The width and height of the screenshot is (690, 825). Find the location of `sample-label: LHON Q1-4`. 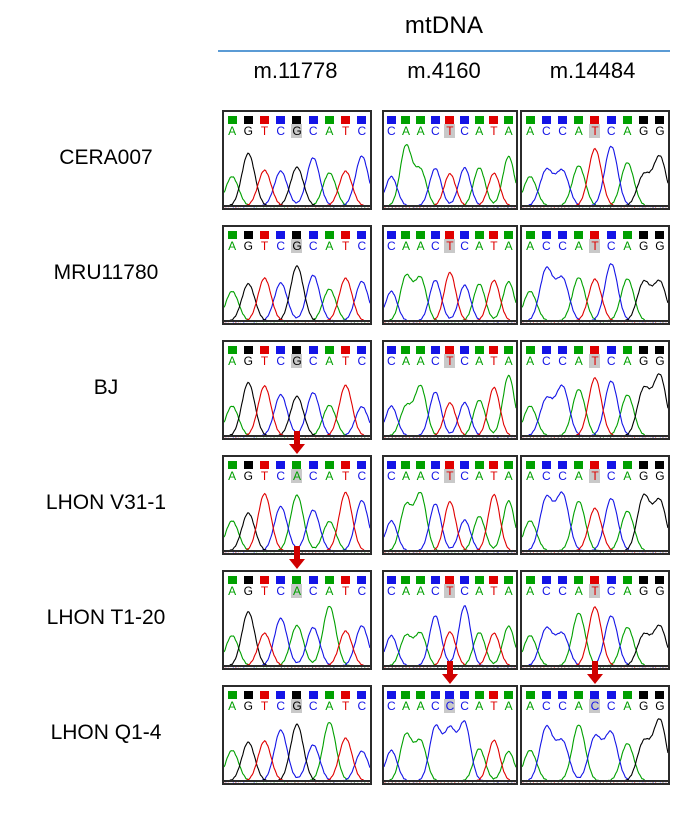

sample-label: LHON Q1-4 is located at coordinates (106, 732).